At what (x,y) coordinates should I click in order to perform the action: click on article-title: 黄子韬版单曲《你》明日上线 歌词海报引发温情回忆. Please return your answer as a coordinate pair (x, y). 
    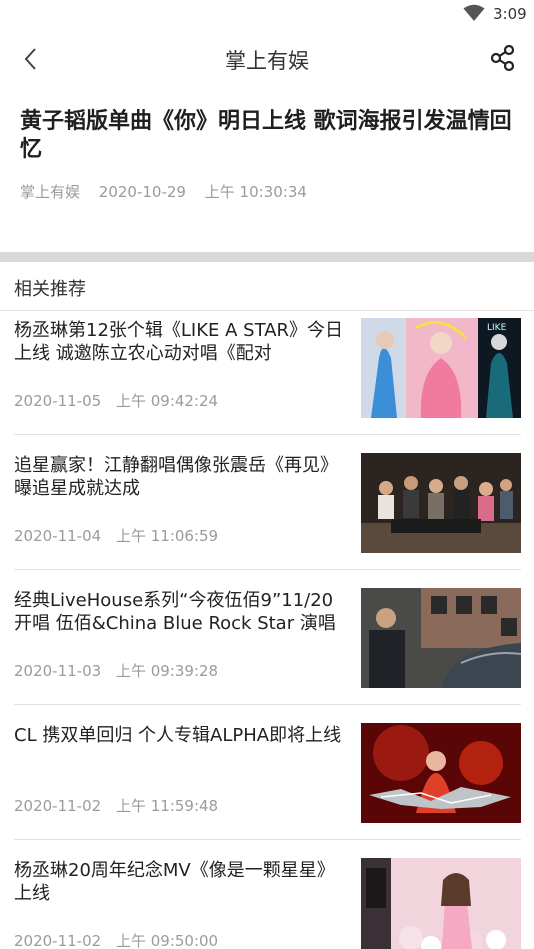
    Looking at the image, I should click on (266, 135).